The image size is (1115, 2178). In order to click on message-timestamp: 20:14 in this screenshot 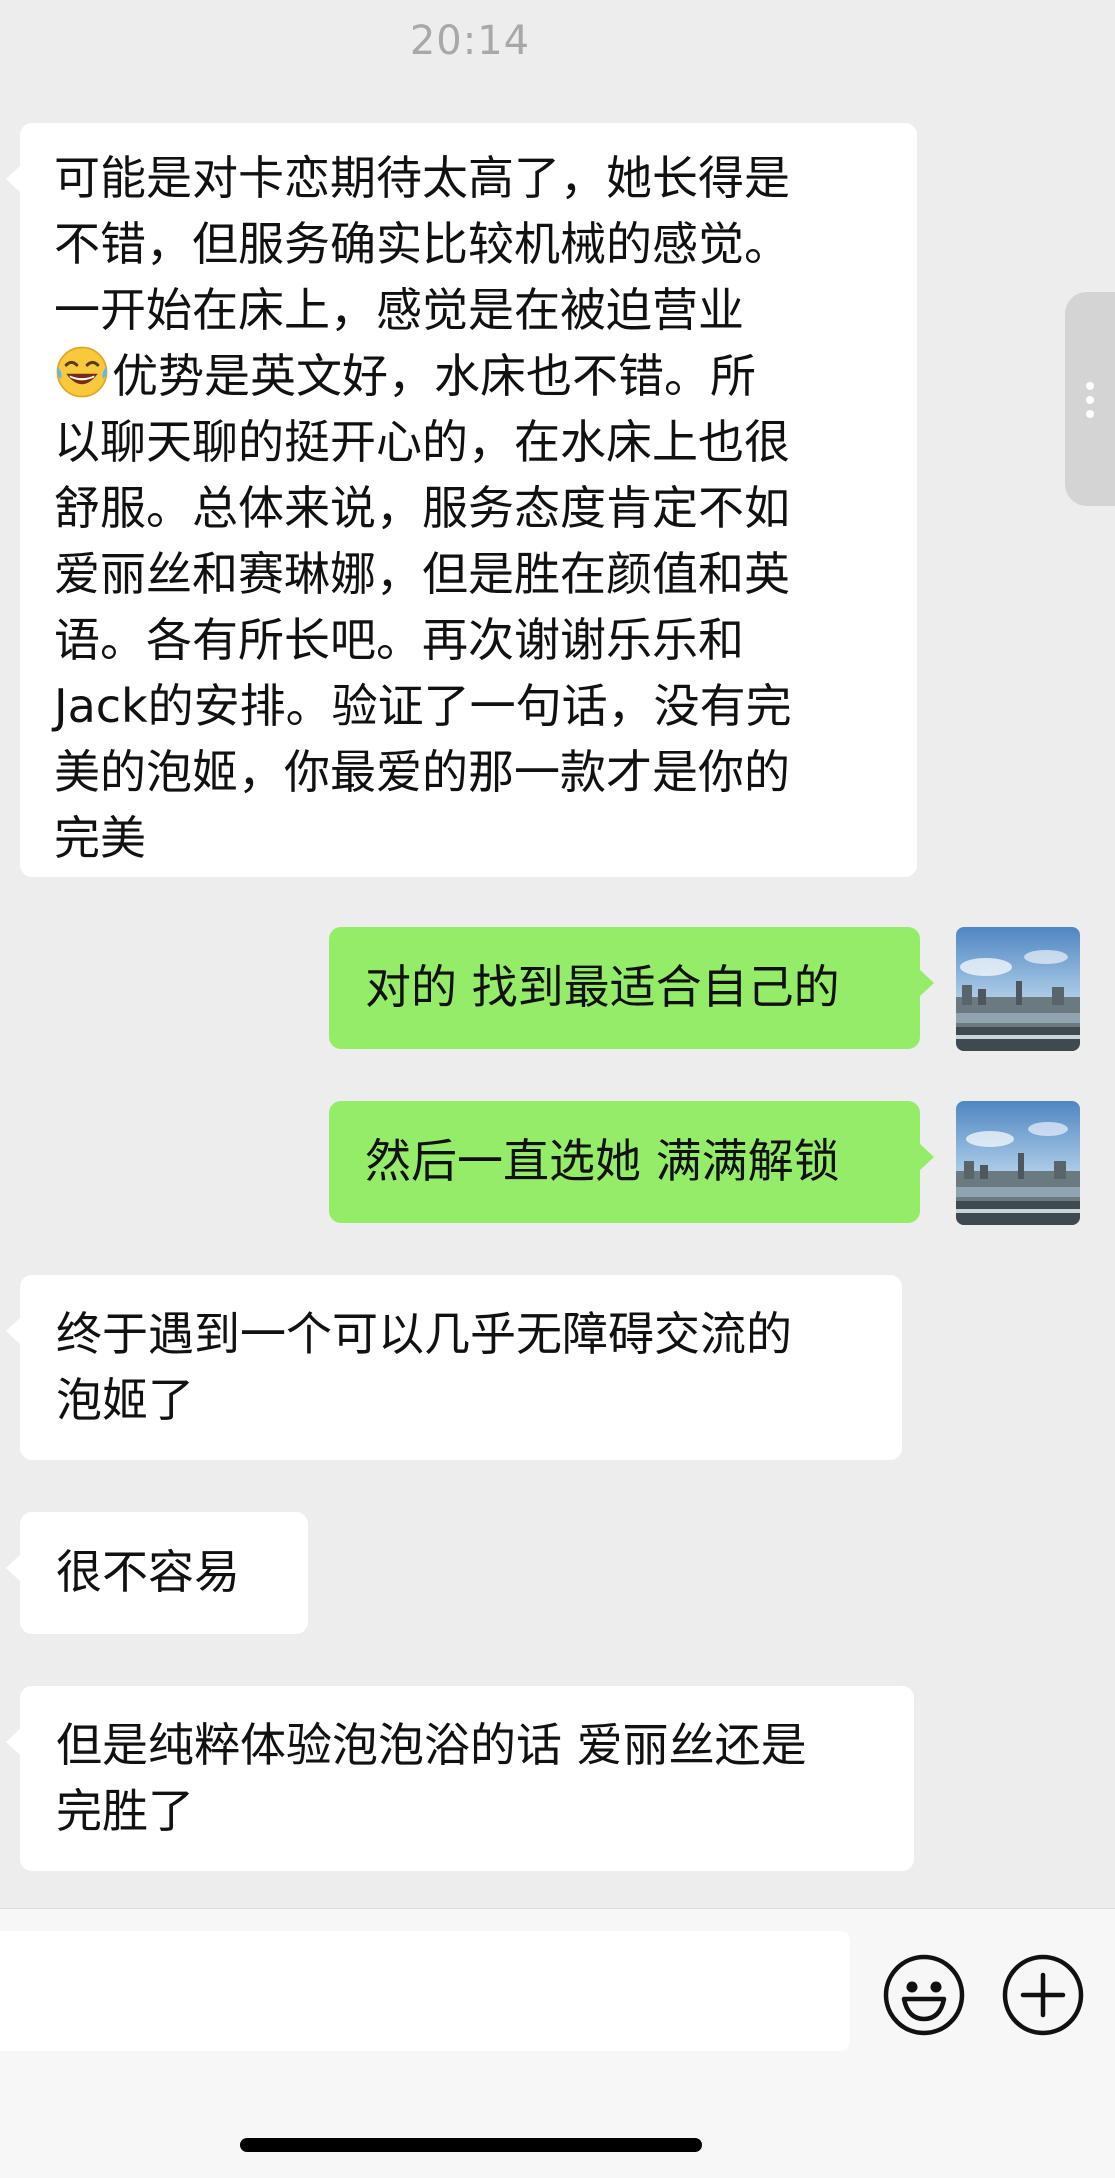, I will do `click(470, 41)`.